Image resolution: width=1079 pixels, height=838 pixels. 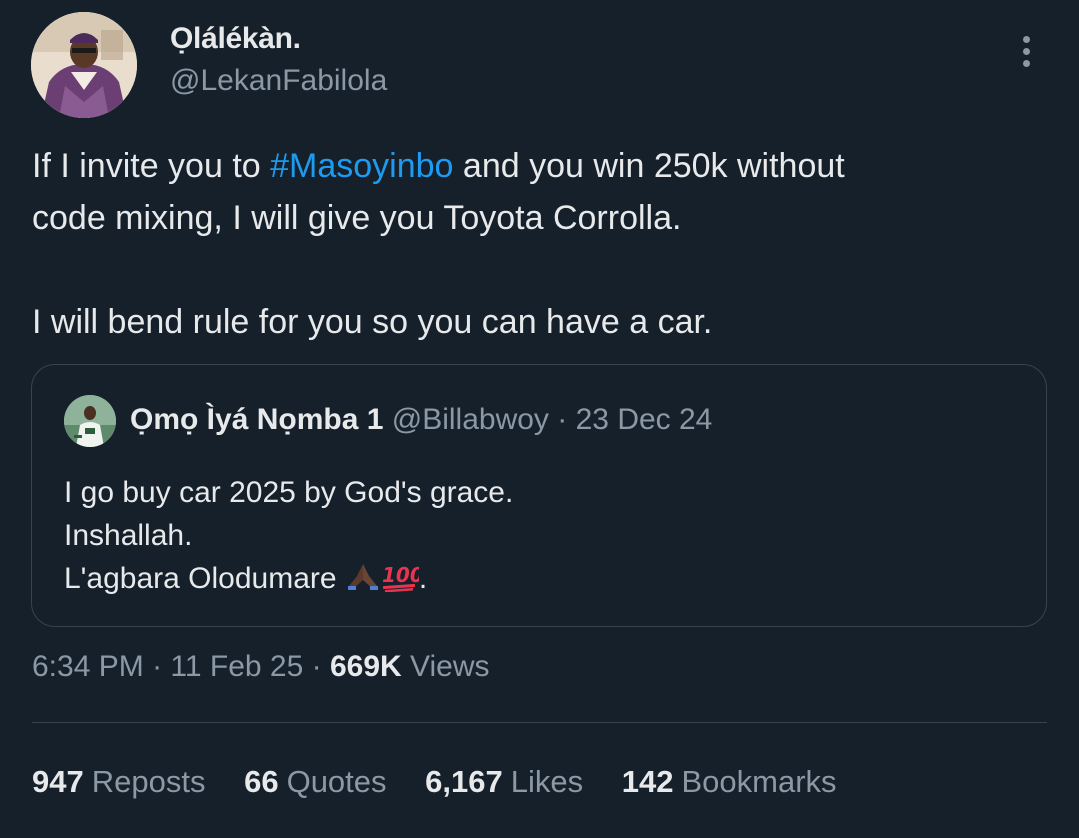 What do you see at coordinates (90, 421) in the screenshot?
I see `quoted-author-avatar` at bounding box center [90, 421].